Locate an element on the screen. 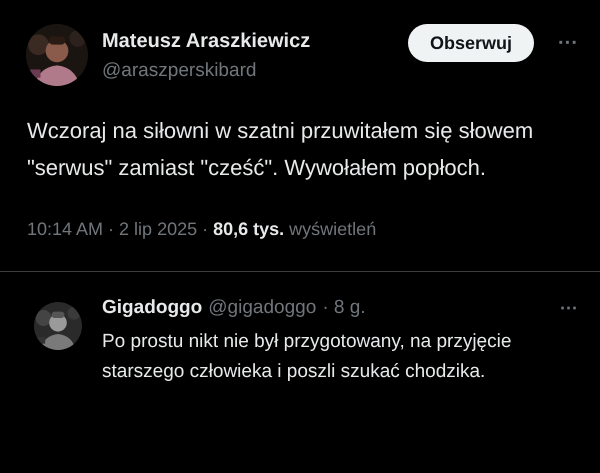 This screenshot has width=600, height=473. reply-time: · 8 g. is located at coordinates (344, 308).